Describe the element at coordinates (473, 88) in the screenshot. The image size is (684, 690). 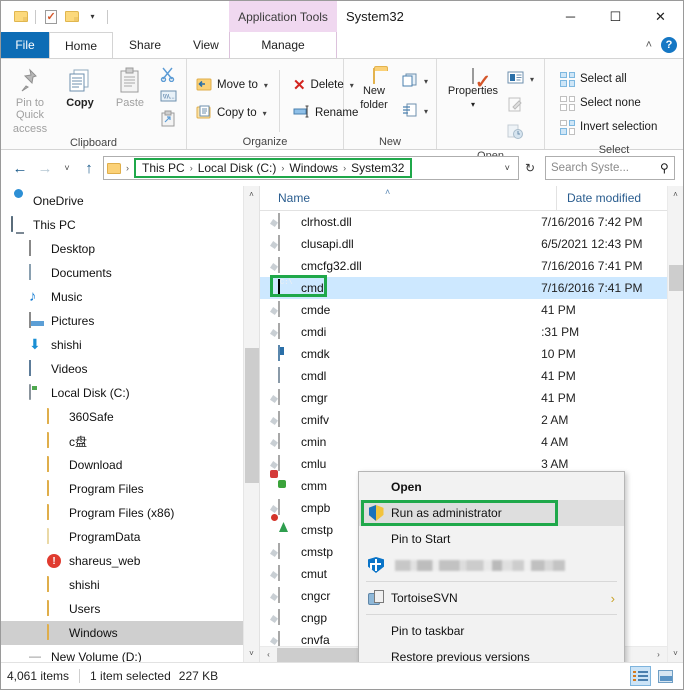
I see `properties-button: ✓ Properties ▾` at that location.